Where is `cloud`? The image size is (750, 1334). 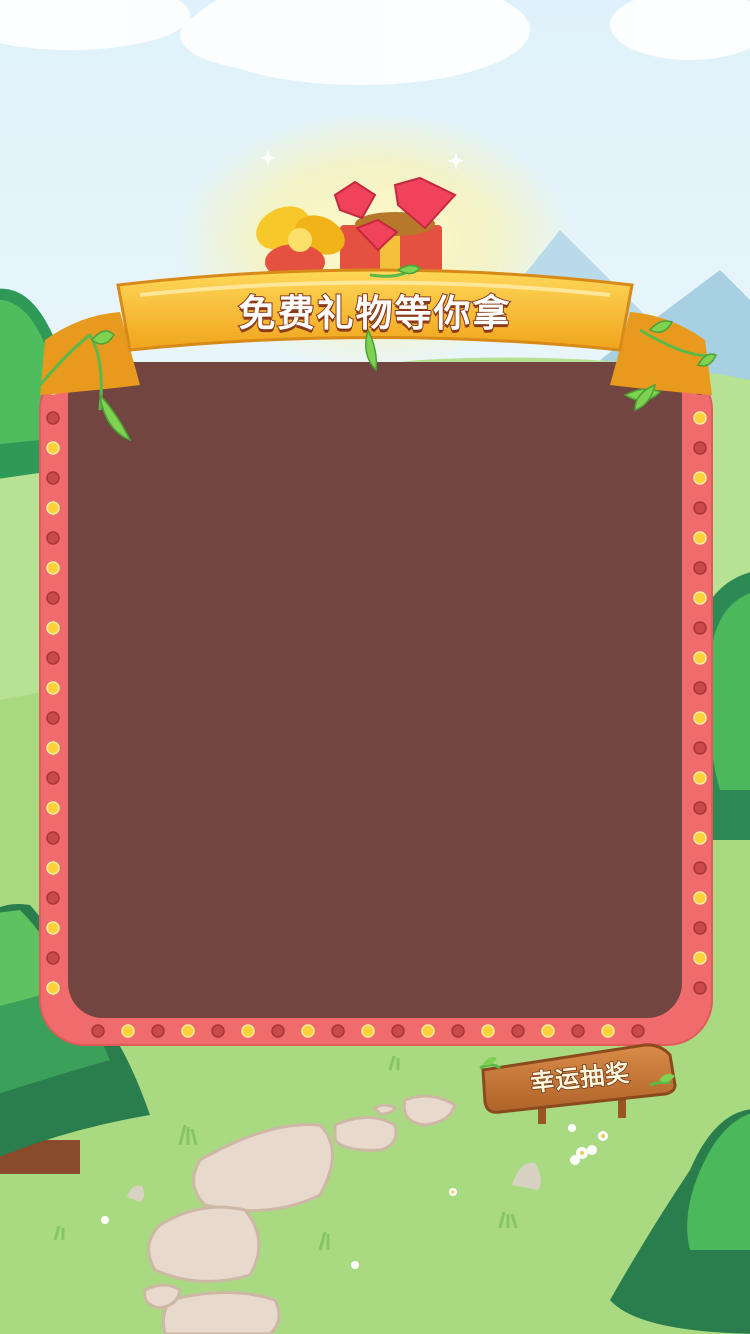
cloud is located at coordinates (375, 42).